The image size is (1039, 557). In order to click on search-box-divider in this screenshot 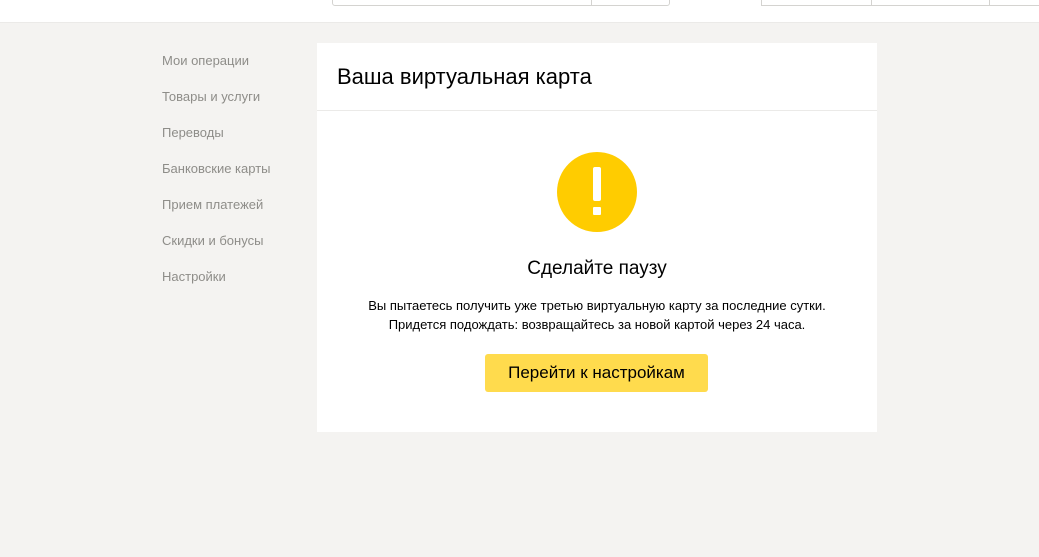, I will do `click(591, 2)`.